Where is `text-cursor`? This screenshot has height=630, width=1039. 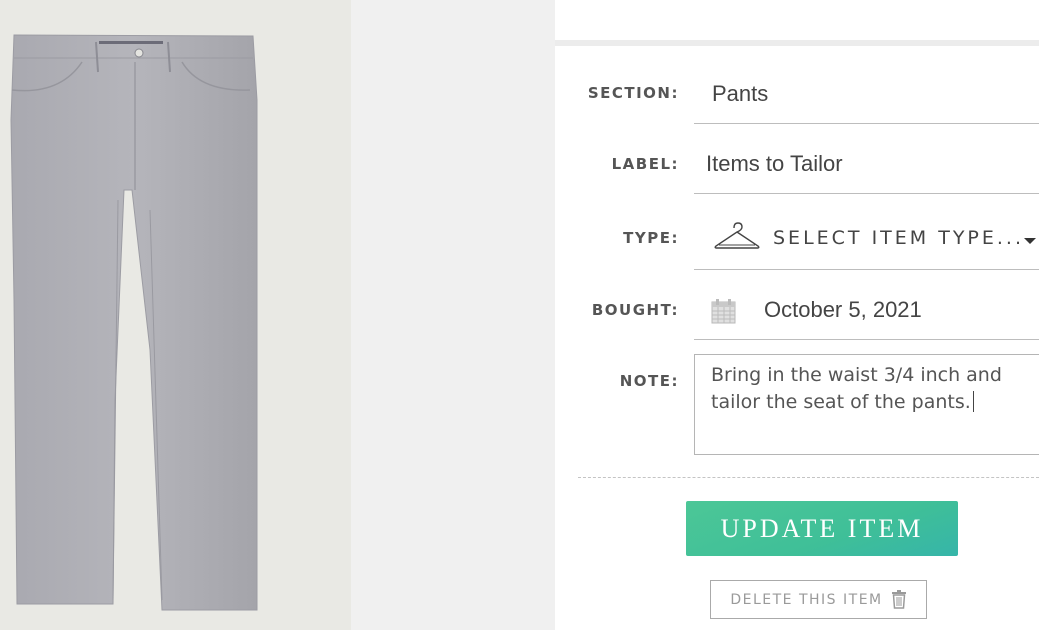
text-cursor is located at coordinates (973, 401).